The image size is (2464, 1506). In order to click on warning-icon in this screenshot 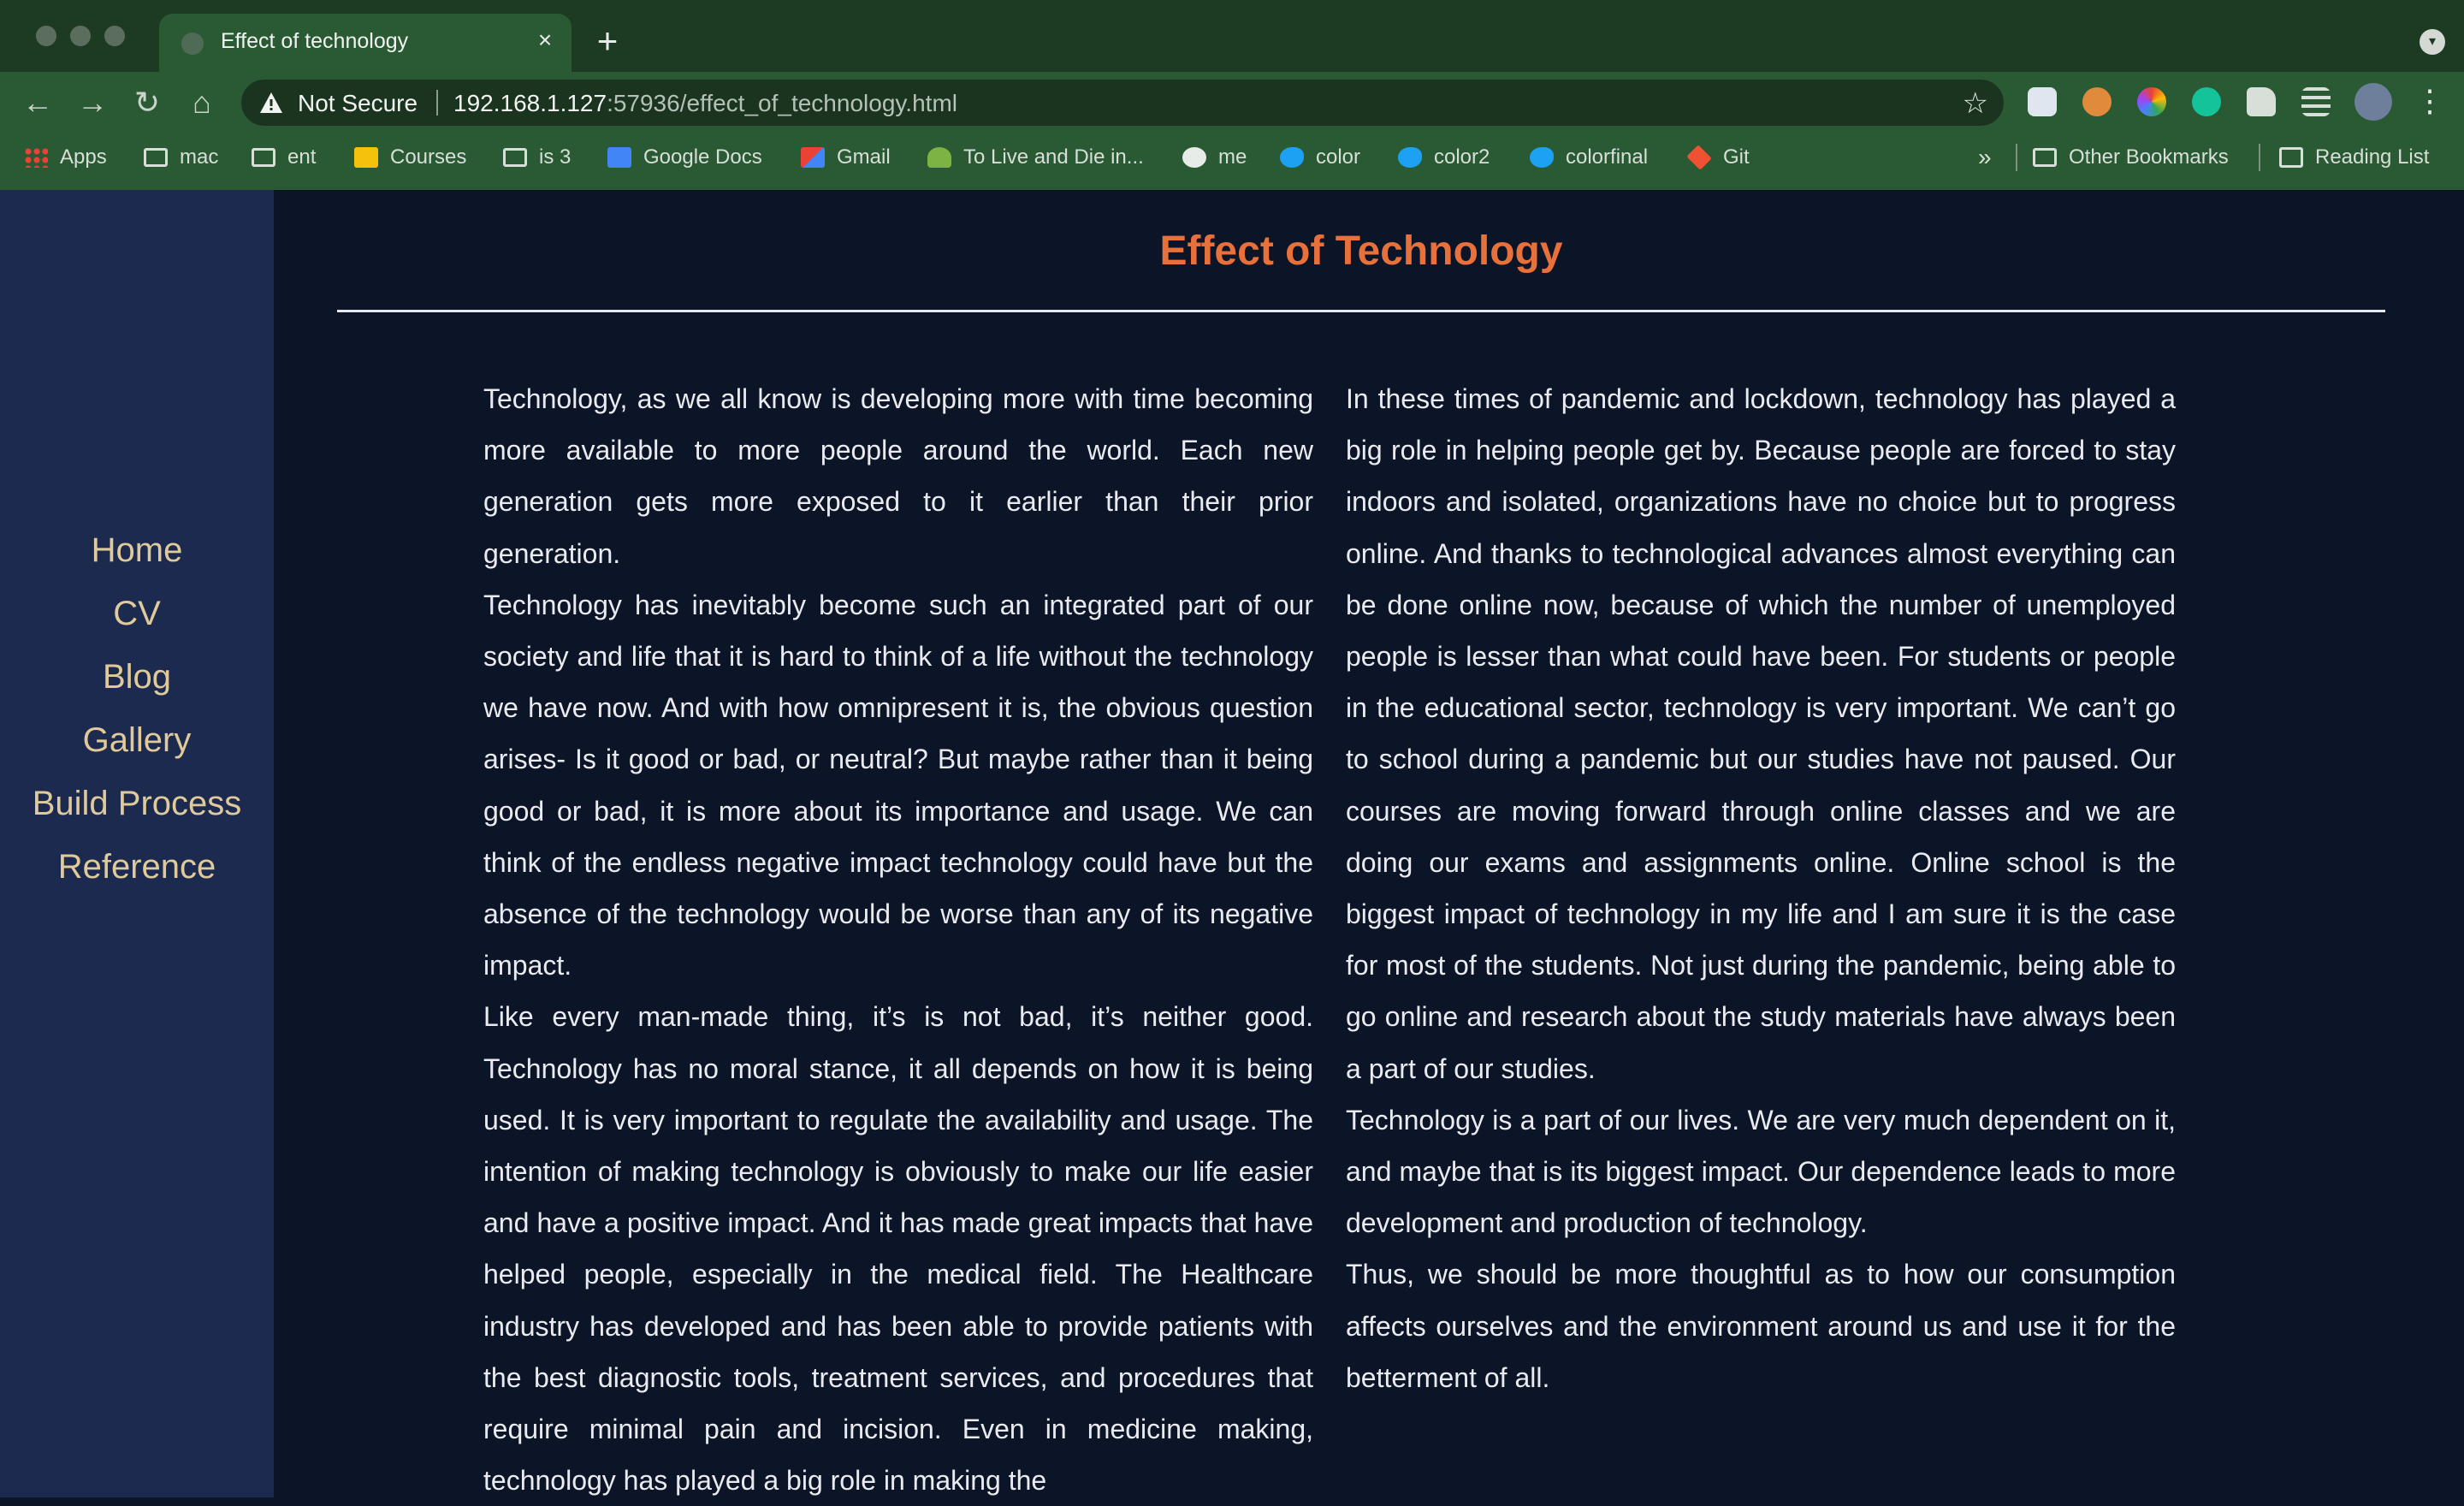, I will do `click(271, 103)`.